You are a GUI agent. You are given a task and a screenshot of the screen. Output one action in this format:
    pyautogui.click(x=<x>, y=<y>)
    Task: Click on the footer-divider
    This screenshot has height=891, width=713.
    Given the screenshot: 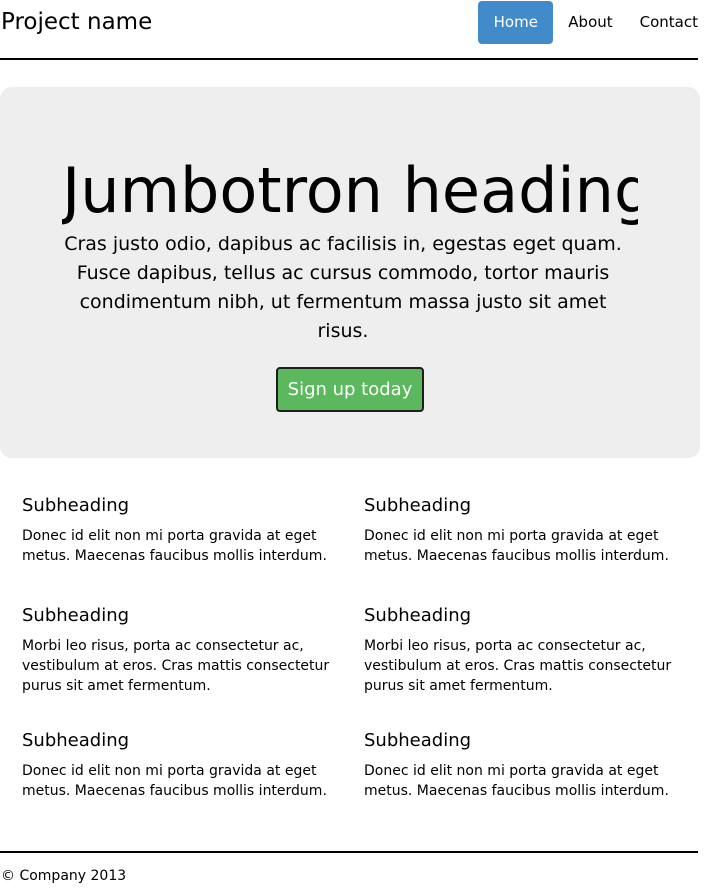 What is the action you would take?
    pyautogui.click(x=349, y=852)
    